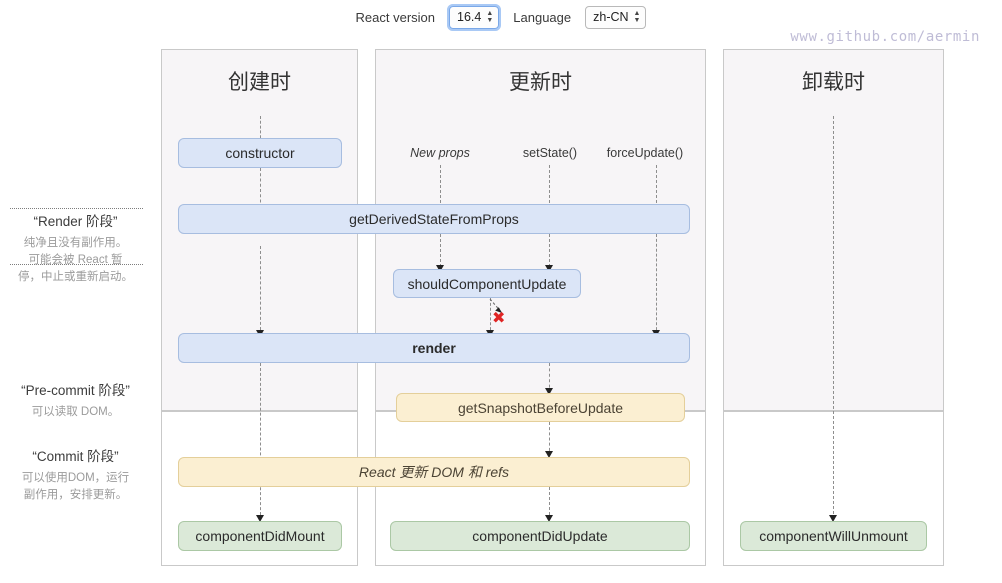 Image resolution: width=1002 pixels, height=583 pixels. I want to click on phase-title: “Commit 阶段”, so click(75, 456).